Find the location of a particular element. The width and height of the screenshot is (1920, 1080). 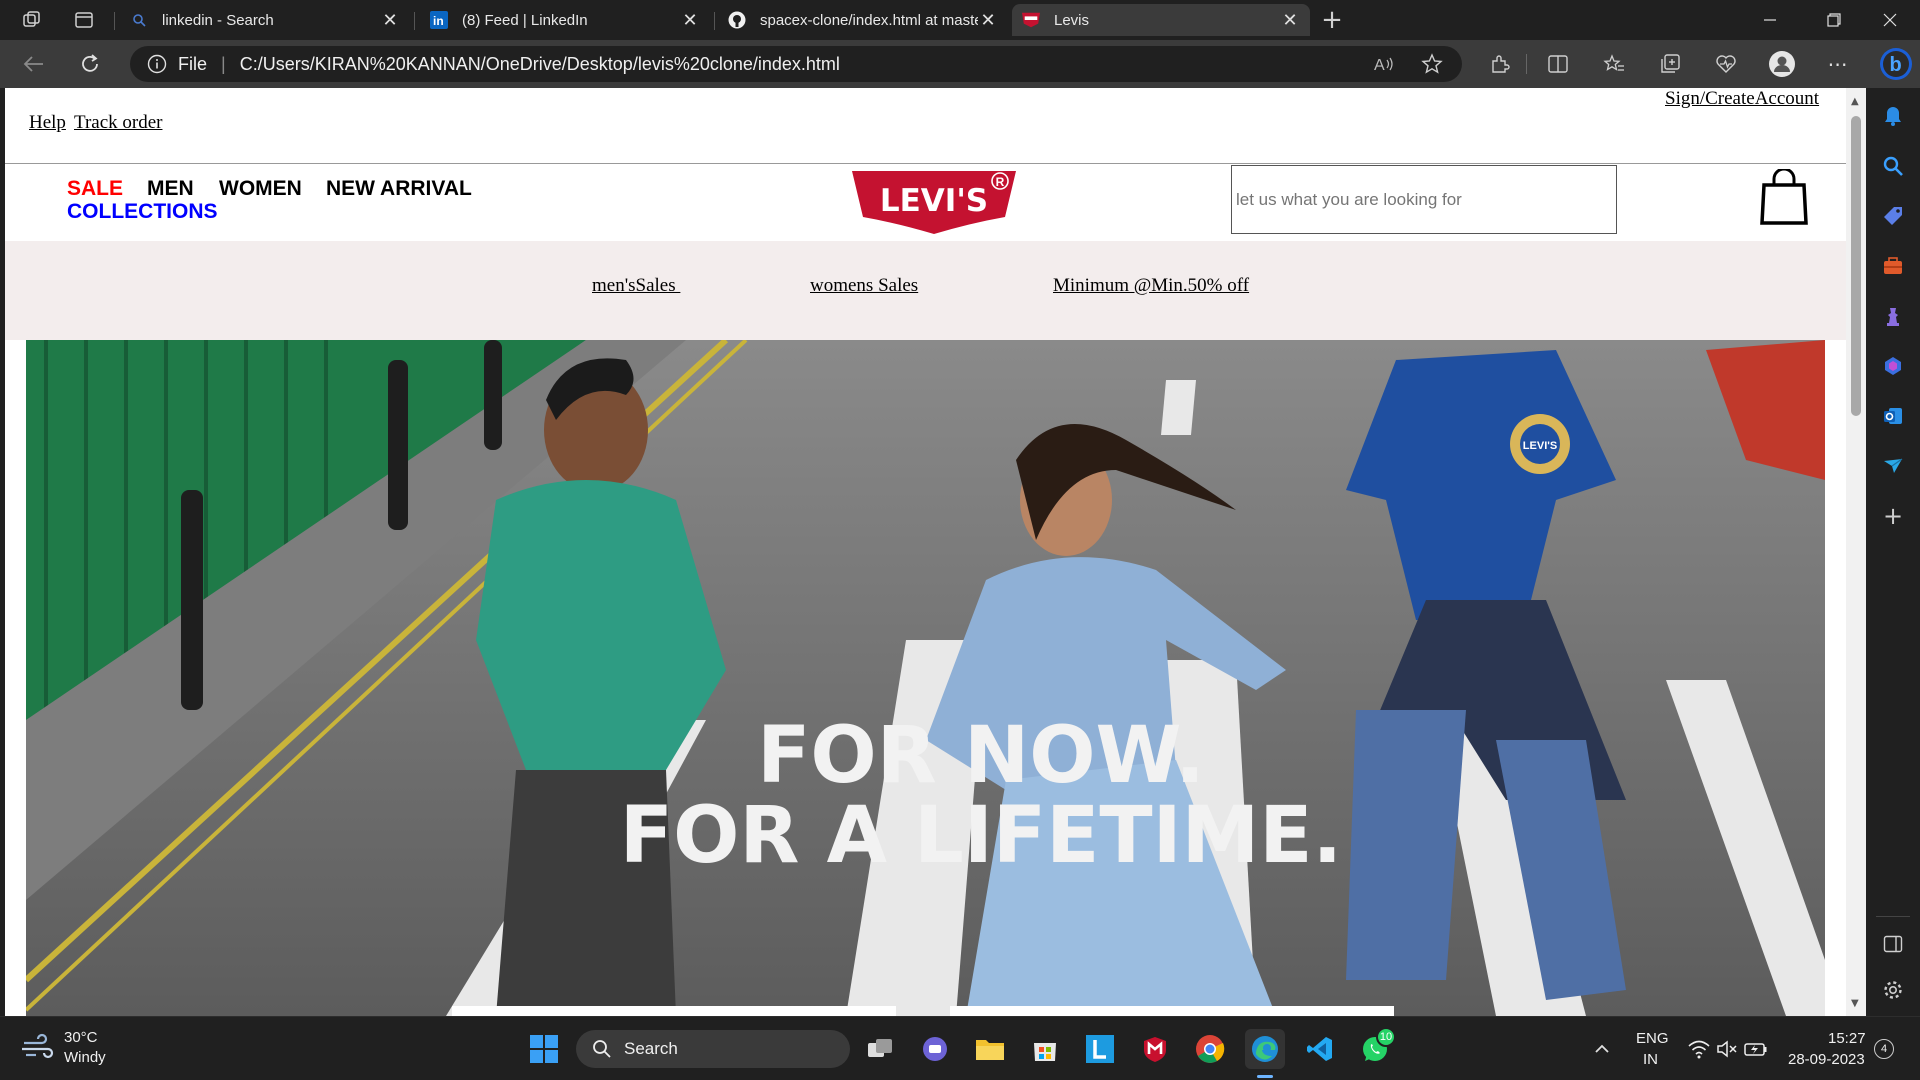

tab-title: (8) Feed | LinkedIn is located at coordinates (525, 20).